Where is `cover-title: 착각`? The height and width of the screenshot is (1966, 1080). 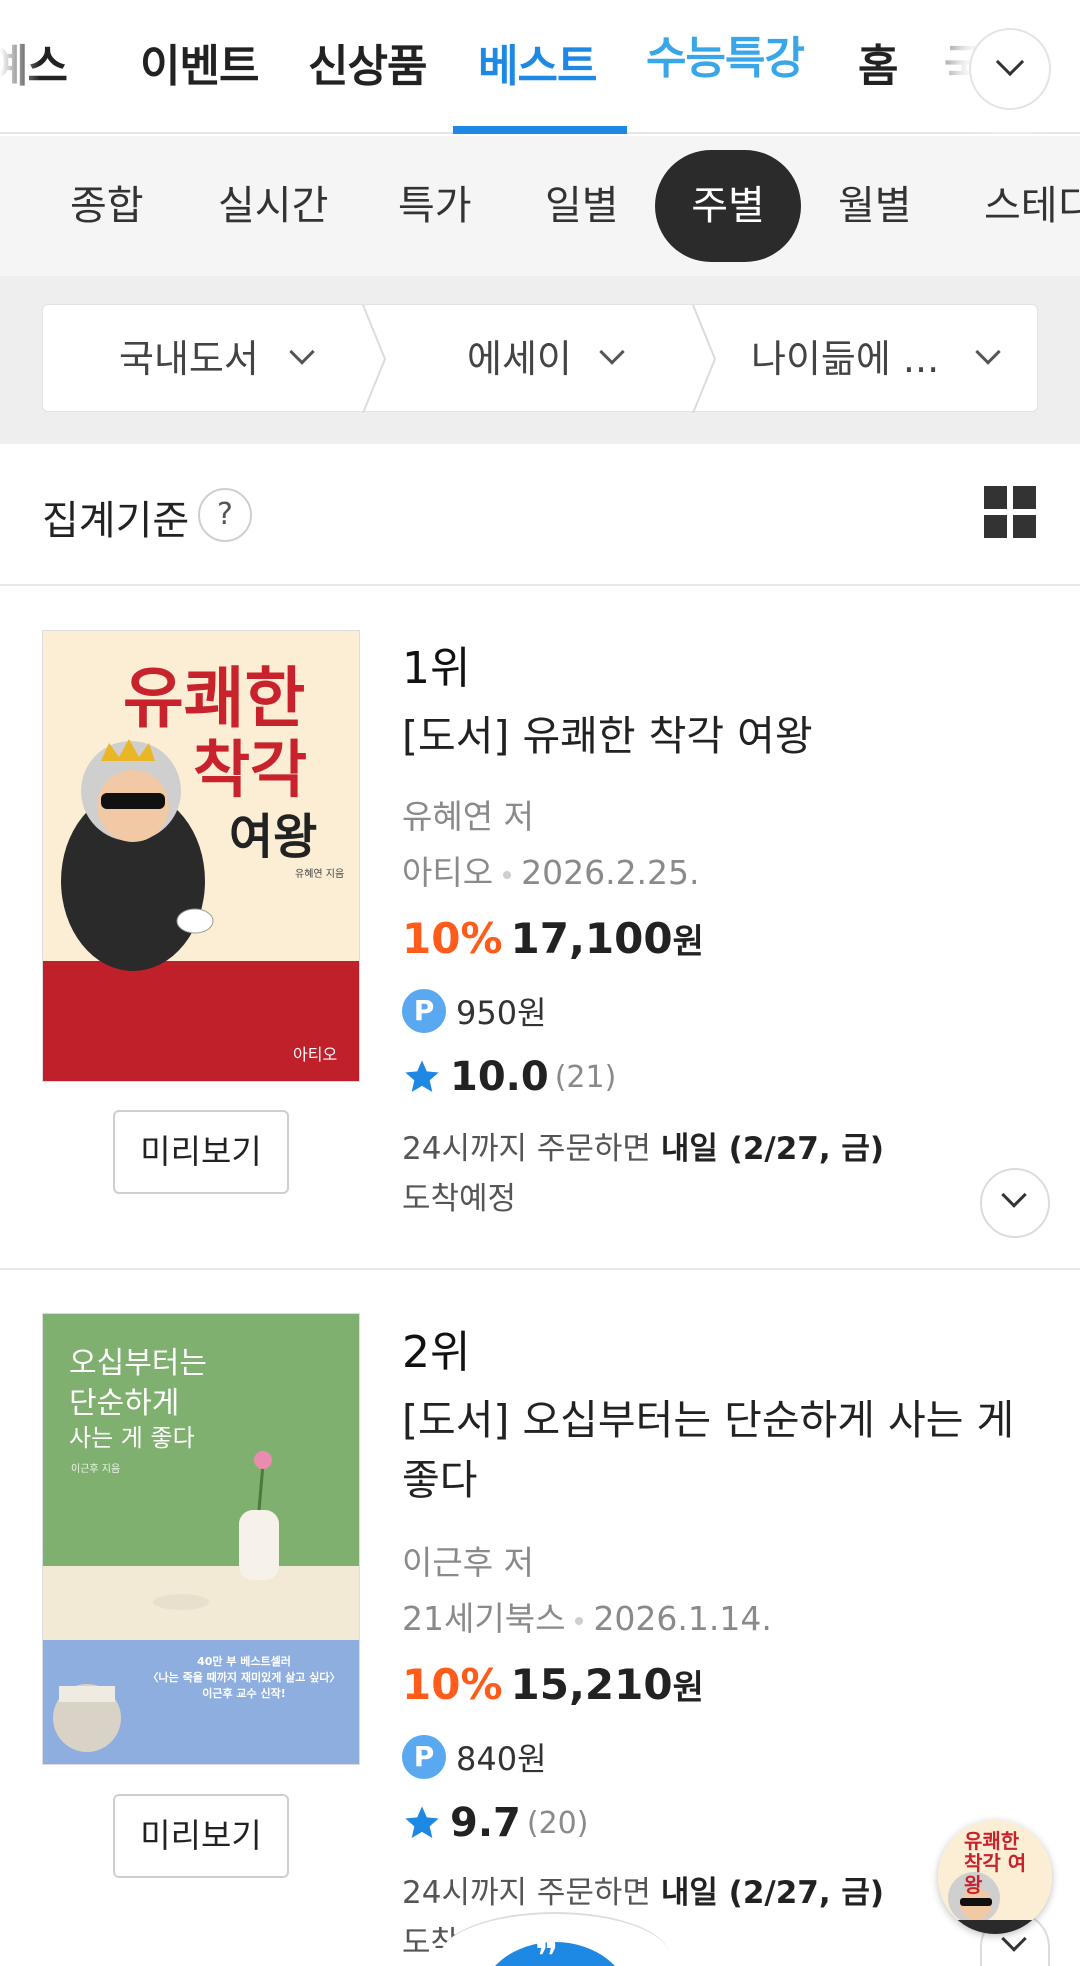 cover-title: 착각 is located at coordinates (250, 769).